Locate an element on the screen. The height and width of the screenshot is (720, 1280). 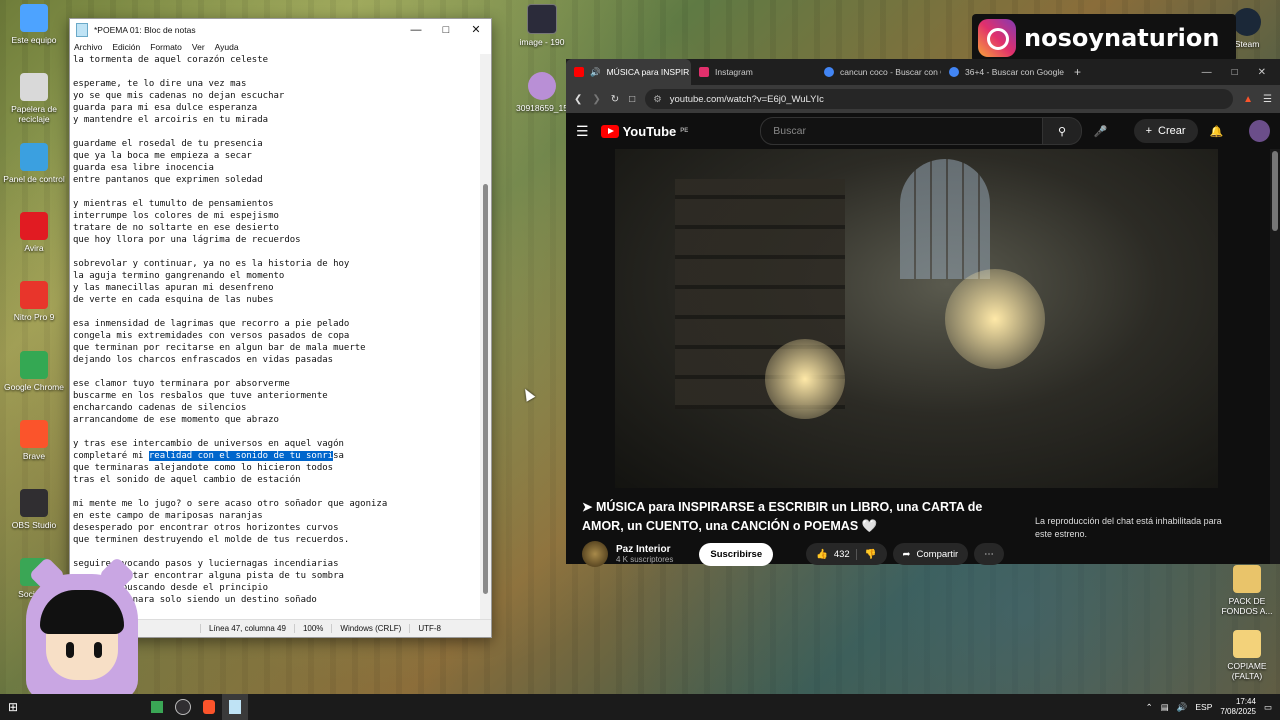
tab-youtube: 🔊 MÚSICA para INSPIR ✕ is located at coordinates (628, 72).